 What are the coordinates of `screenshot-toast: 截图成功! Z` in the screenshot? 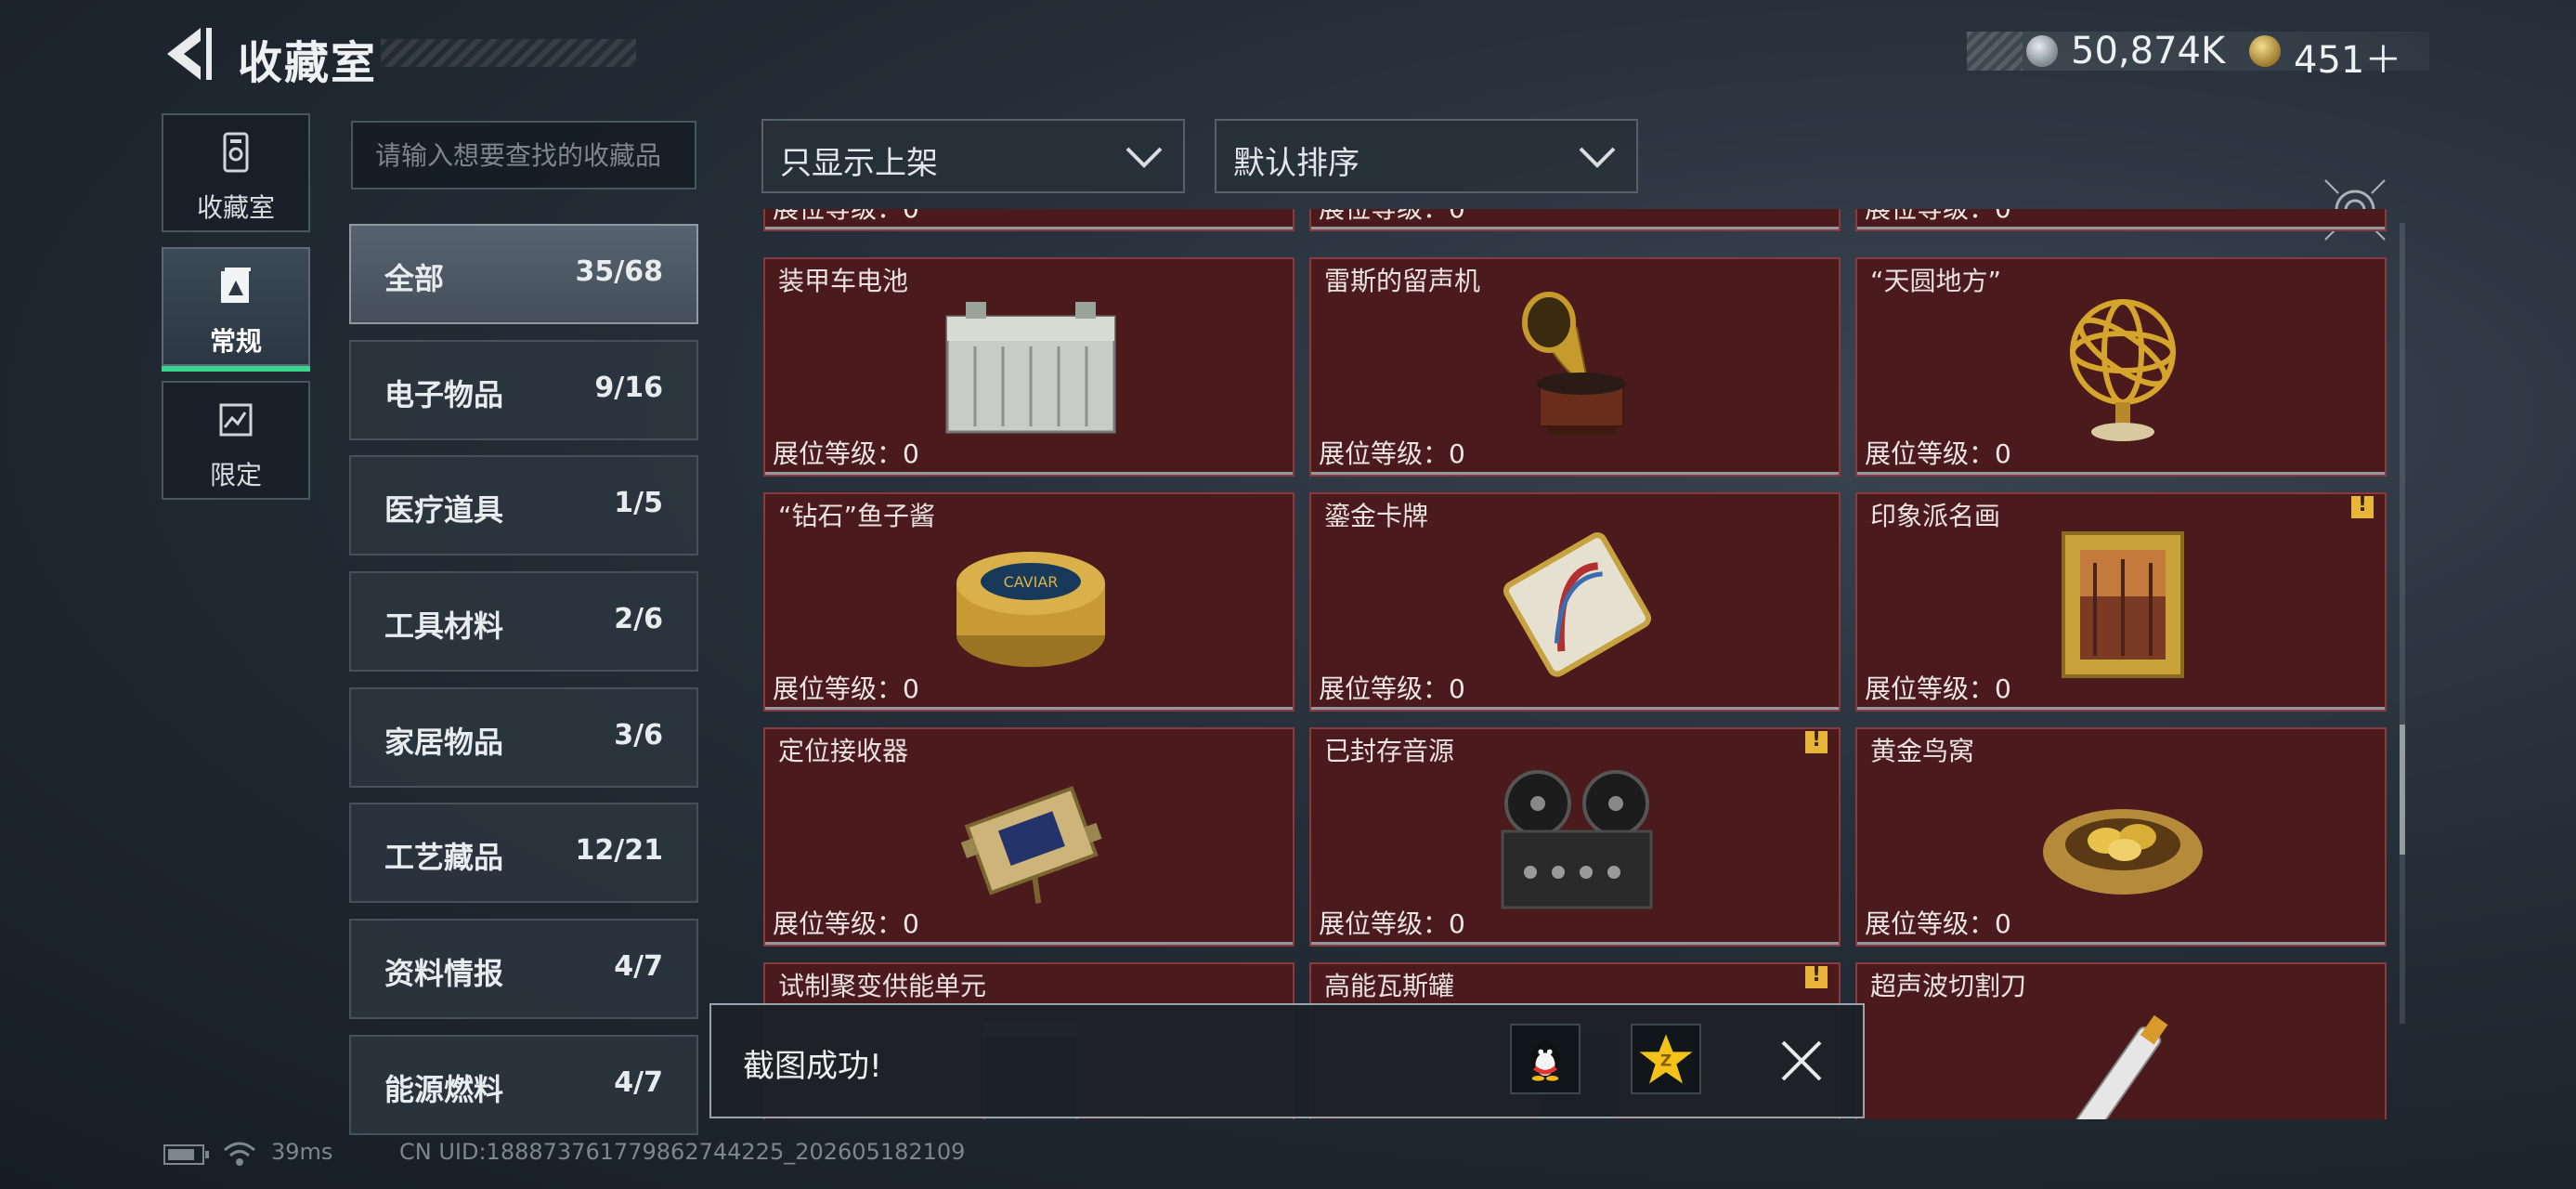 It's located at (1287, 1060).